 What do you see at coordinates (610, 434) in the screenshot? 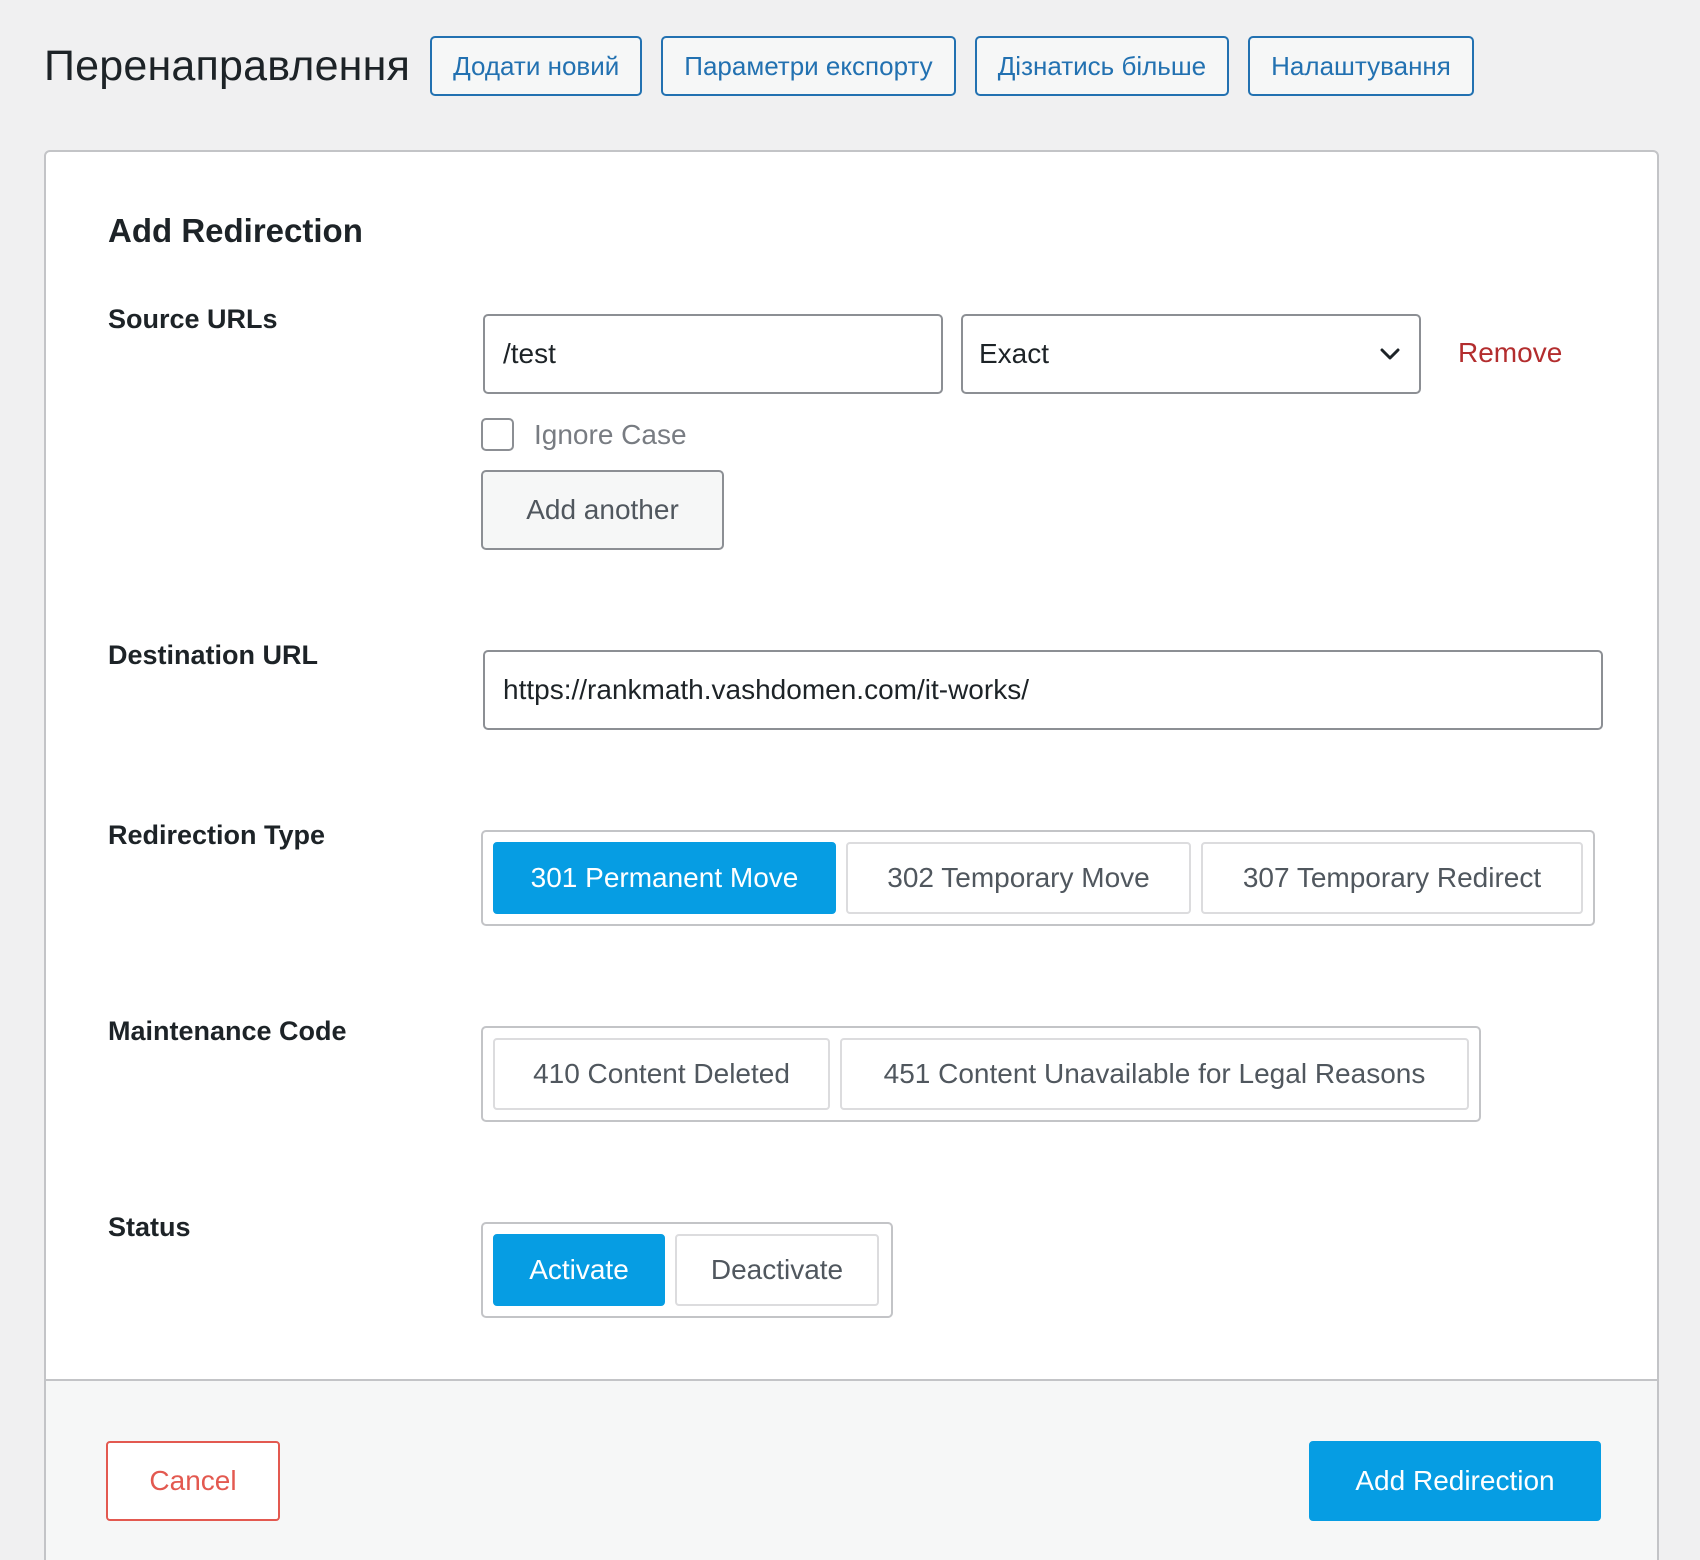
I see `ignore-case-label: Ignore Case` at bounding box center [610, 434].